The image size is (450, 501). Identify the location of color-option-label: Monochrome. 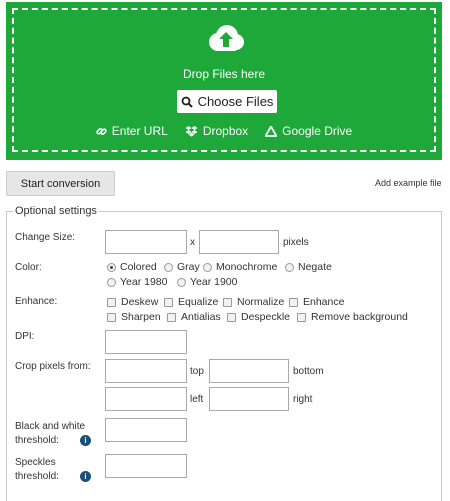
(247, 267).